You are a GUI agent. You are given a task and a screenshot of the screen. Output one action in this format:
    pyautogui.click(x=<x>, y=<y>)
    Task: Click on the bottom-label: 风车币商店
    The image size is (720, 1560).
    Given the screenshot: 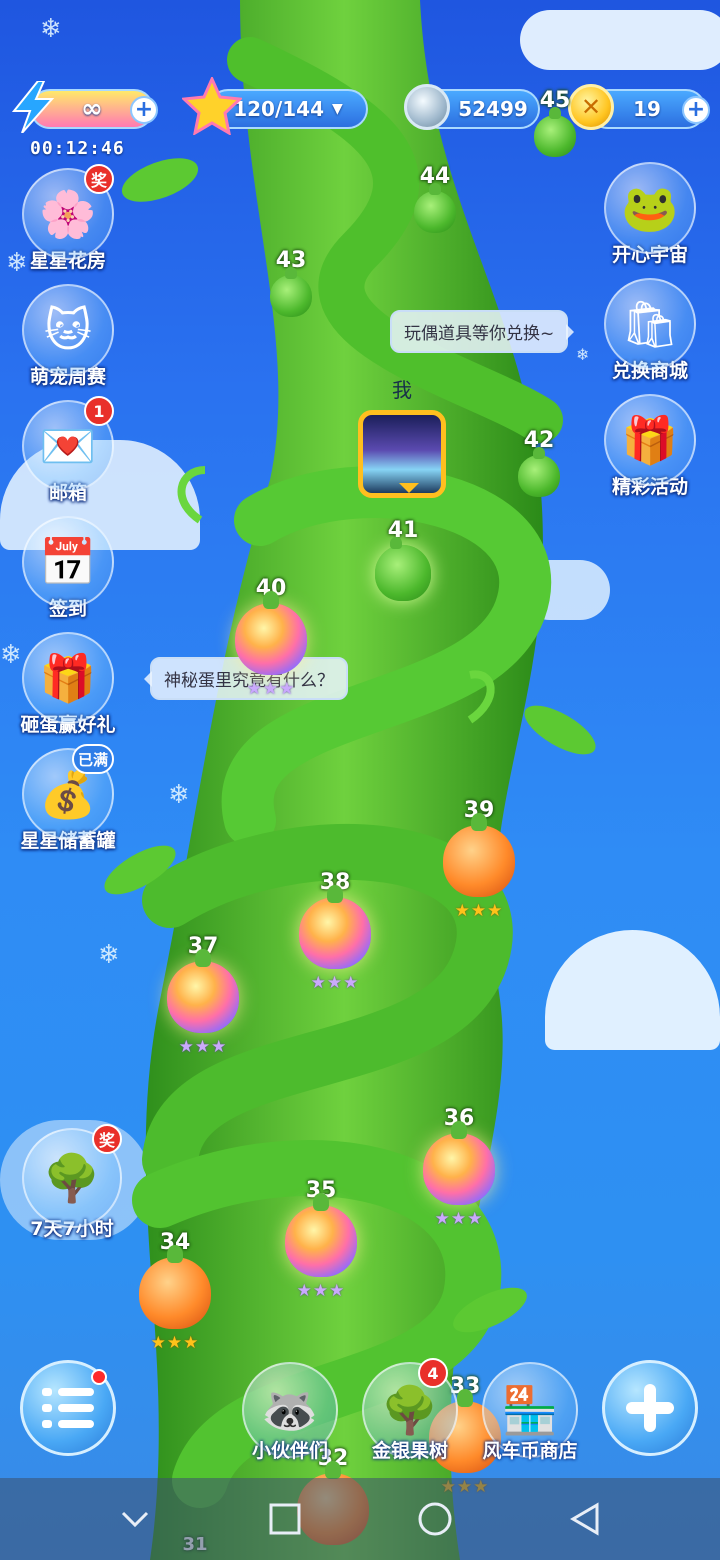 What is the action you would take?
    pyautogui.click(x=530, y=1451)
    